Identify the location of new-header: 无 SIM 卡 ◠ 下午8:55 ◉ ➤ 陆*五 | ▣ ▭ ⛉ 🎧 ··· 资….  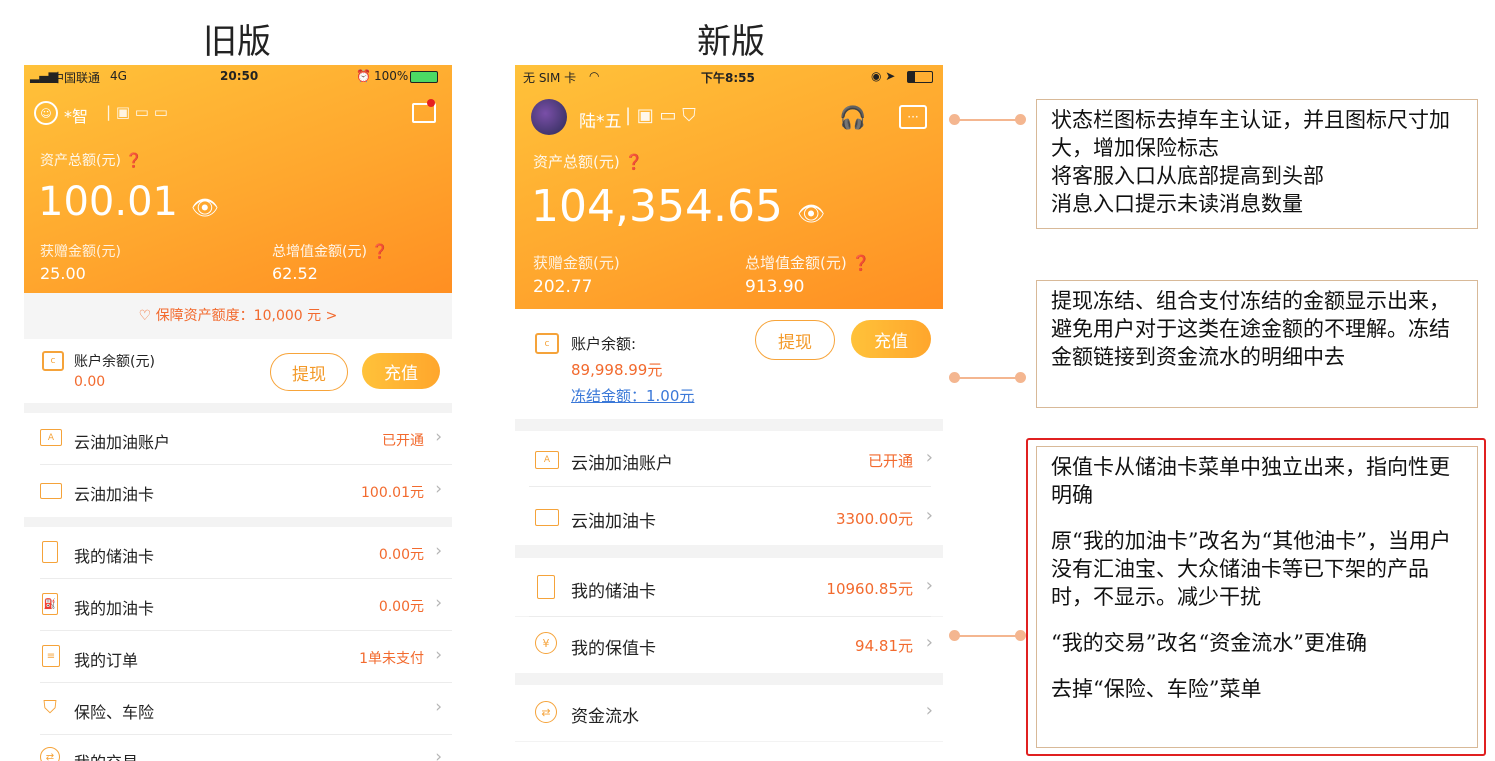
(729, 187).